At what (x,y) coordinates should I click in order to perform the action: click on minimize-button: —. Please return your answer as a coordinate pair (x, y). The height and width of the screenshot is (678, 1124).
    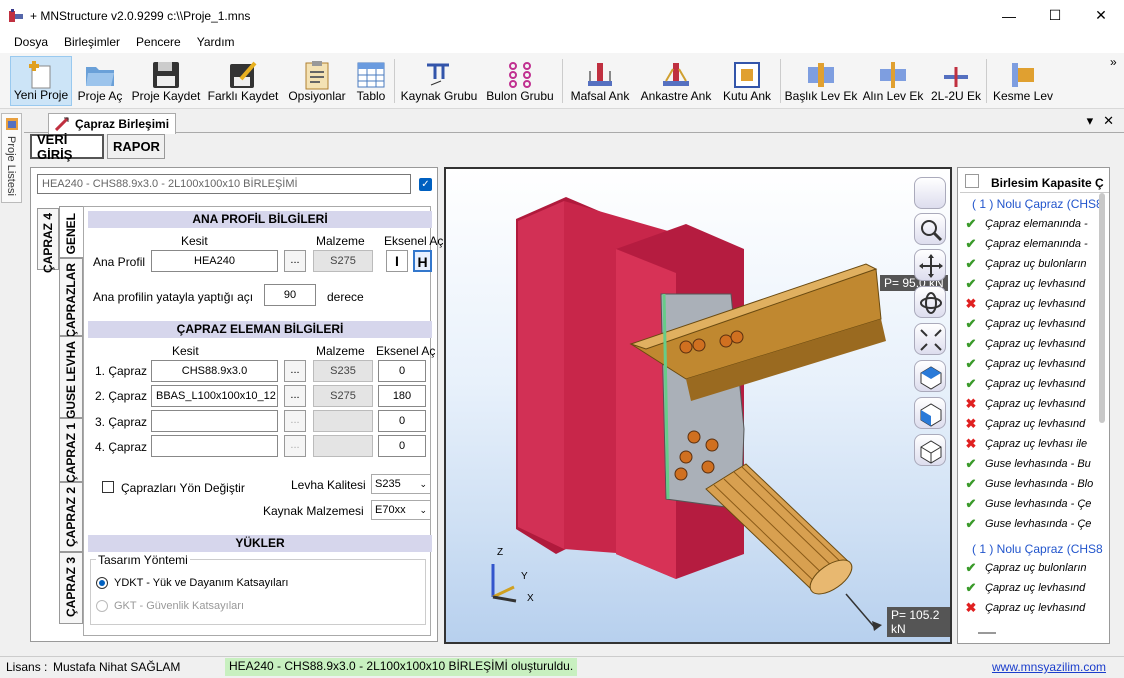
    Looking at the image, I should click on (1009, 15).